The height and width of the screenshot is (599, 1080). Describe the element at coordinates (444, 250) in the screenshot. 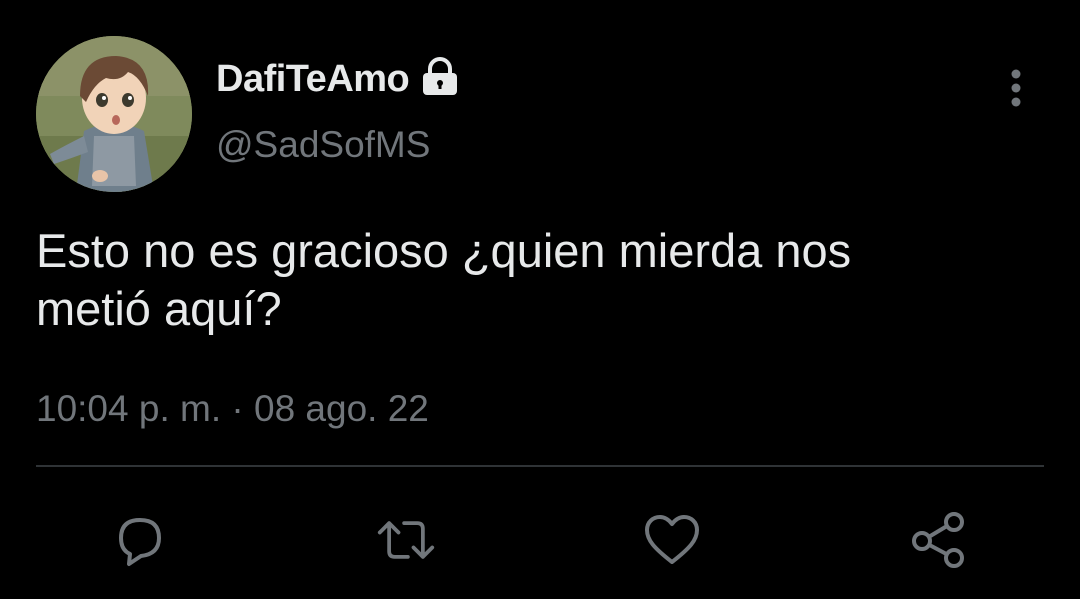

I see `tweet-text-line-1: Esto no es gracioso ¿quien mierda nos` at that location.